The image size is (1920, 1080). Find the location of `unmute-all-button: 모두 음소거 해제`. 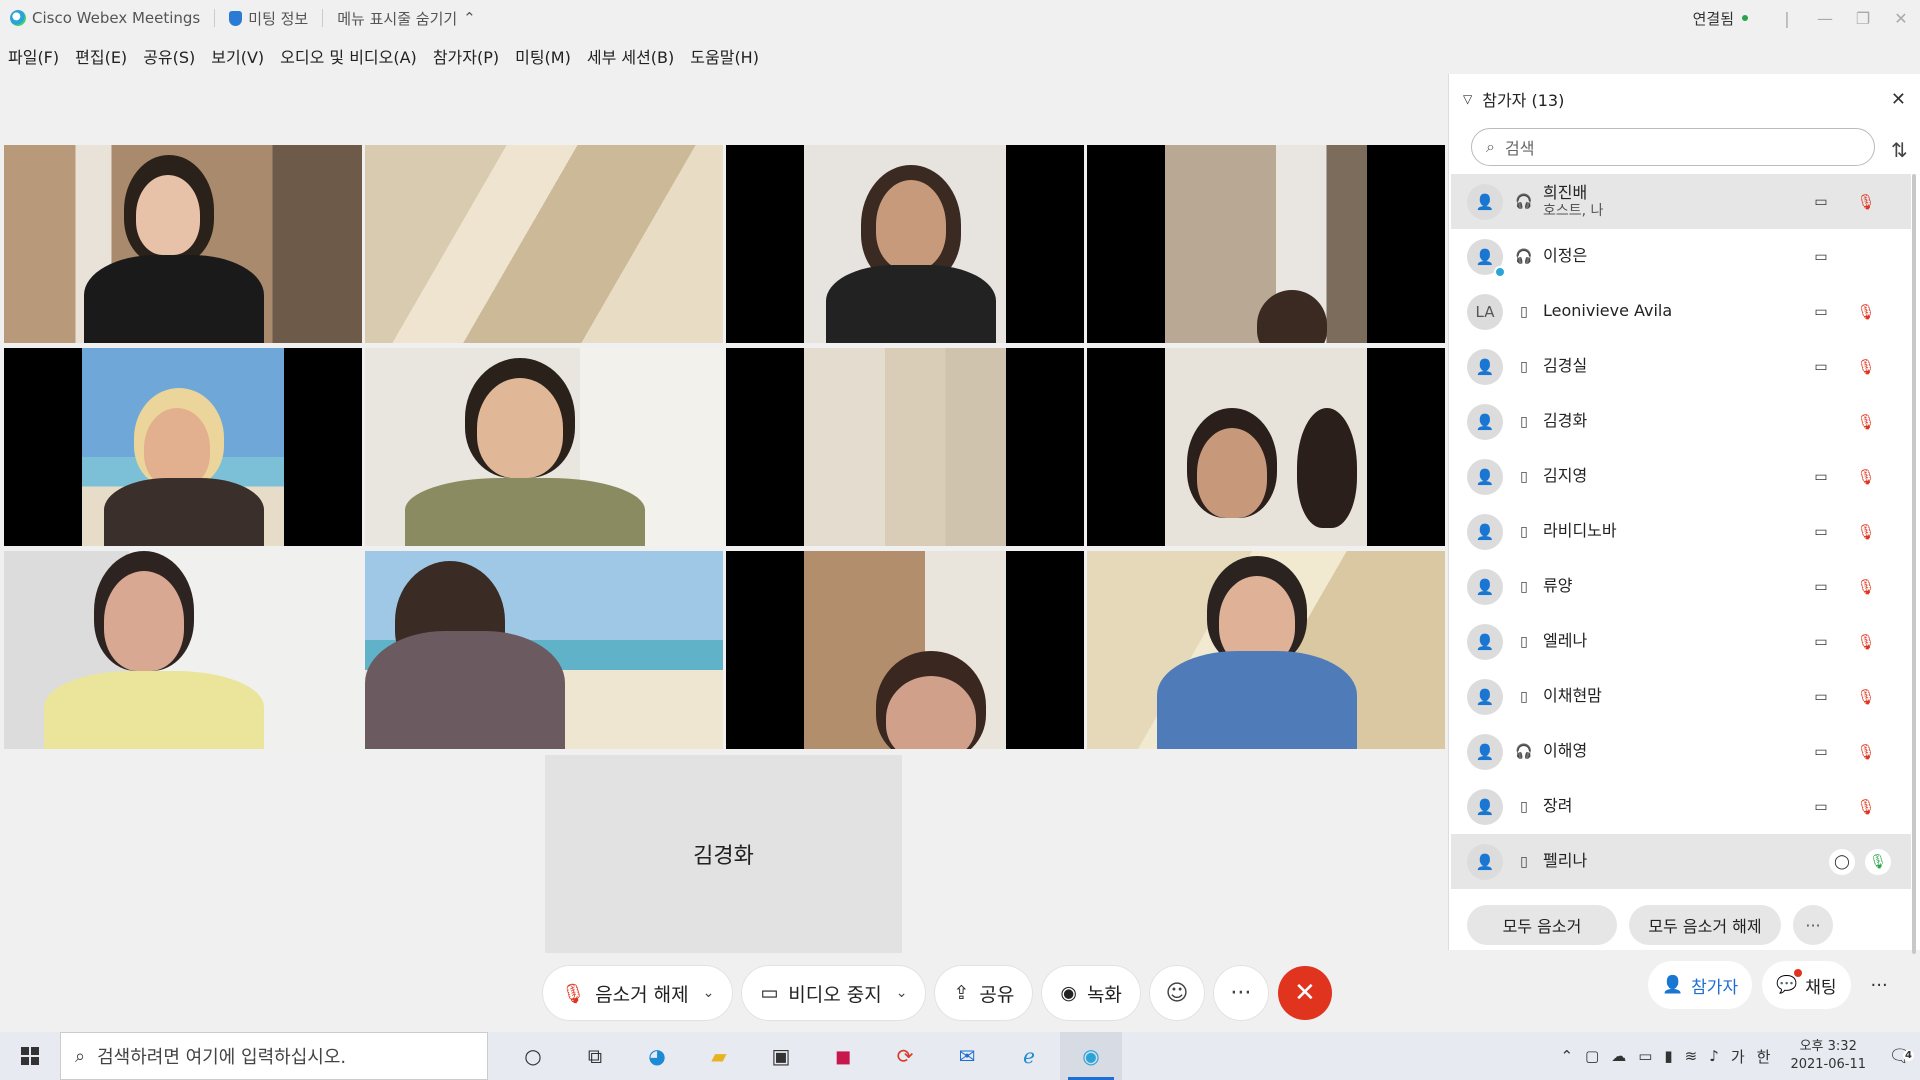

unmute-all-button: 모두 음소거 해제 is located at coordinates (1705, 925).